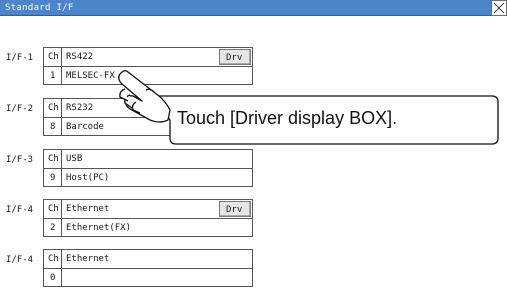  Describe the element at coordinates (53, 178) in the screenshot. I see `channel-number: 9` at that location.